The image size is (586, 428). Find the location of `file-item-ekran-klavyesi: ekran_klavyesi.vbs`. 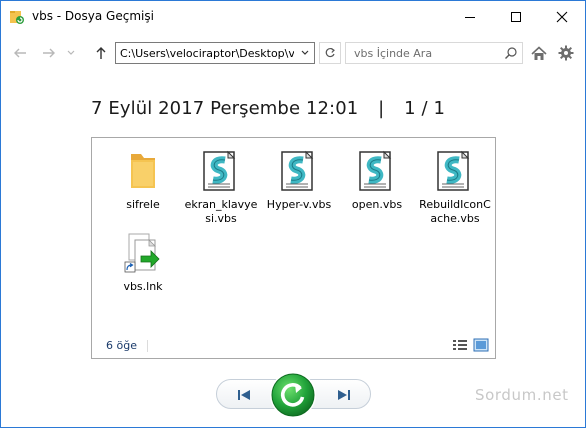

file-item-ekran-klavyesi: ekran_klavyesi.vbs is located at coordinates (221, 187).